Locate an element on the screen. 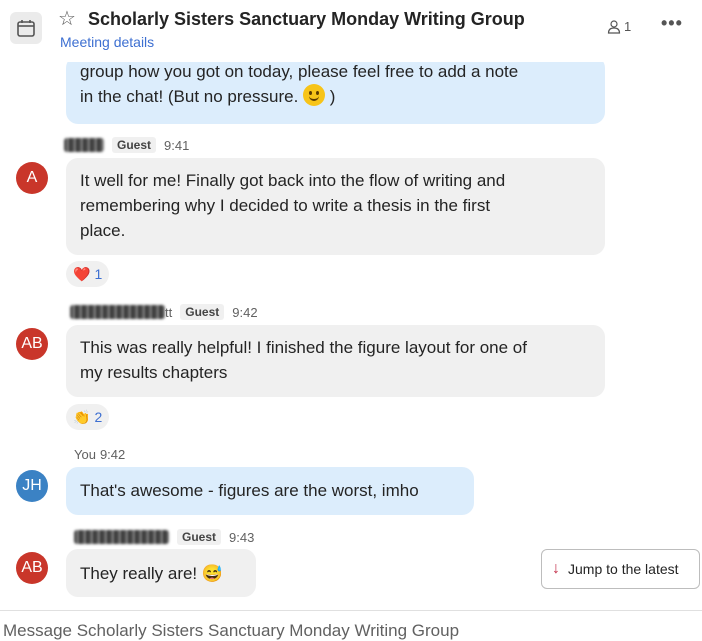 This screenshot has width=702, height=641. message-meta: Guest 9:43 is located at coordinates (164, 537).